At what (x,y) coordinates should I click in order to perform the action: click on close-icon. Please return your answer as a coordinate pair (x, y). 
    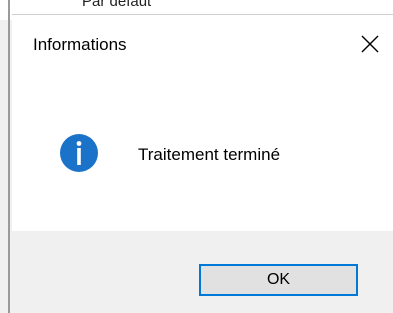
    Looking at the image, I should click on (370, 44).